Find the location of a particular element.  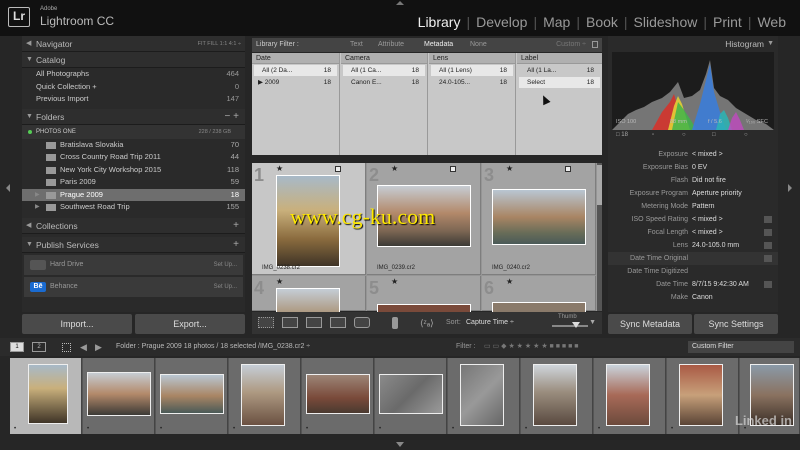

folder-item: ▶ Southwest Road Trip 155 is located at coordinates (133, 207).